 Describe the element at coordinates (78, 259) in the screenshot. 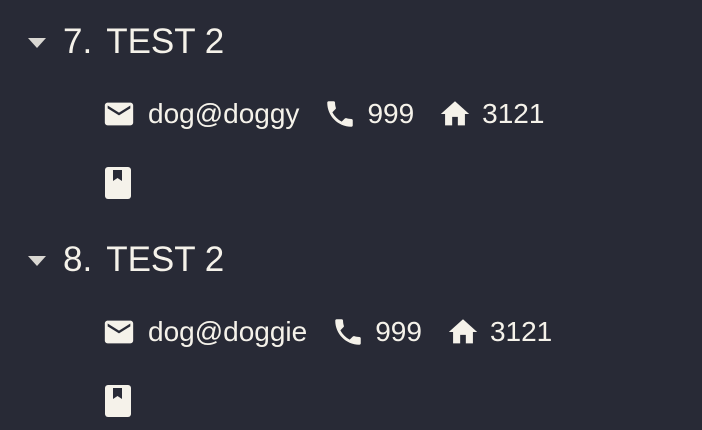

I see `contact-index: 8.` at that location.